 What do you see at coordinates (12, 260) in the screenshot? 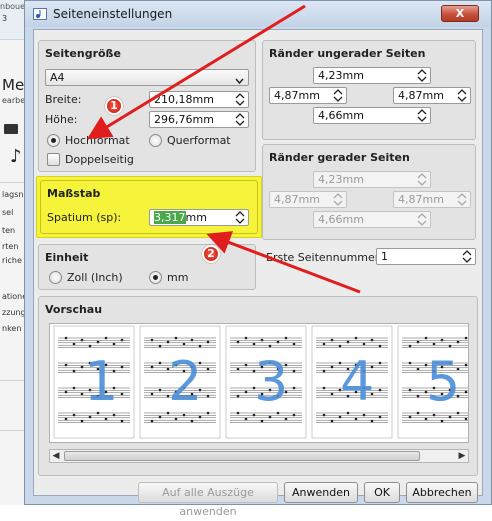
I see `background-list-item: riche` at bounding box center [12, 260].